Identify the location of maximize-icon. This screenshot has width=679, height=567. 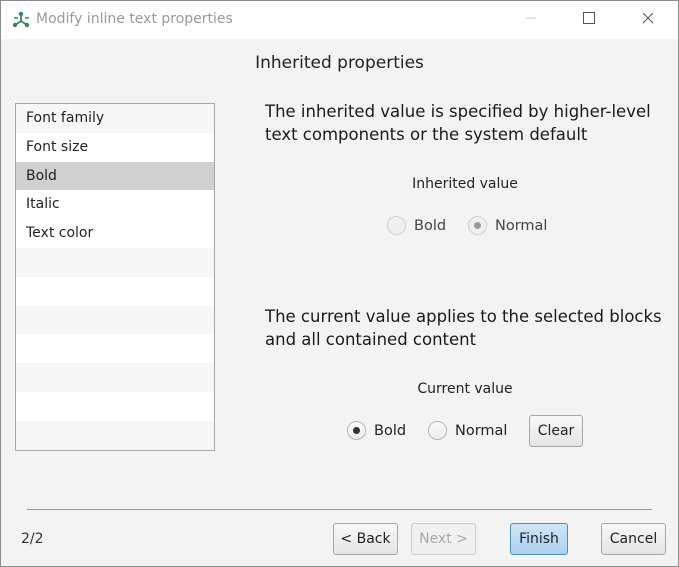
(589, 20).